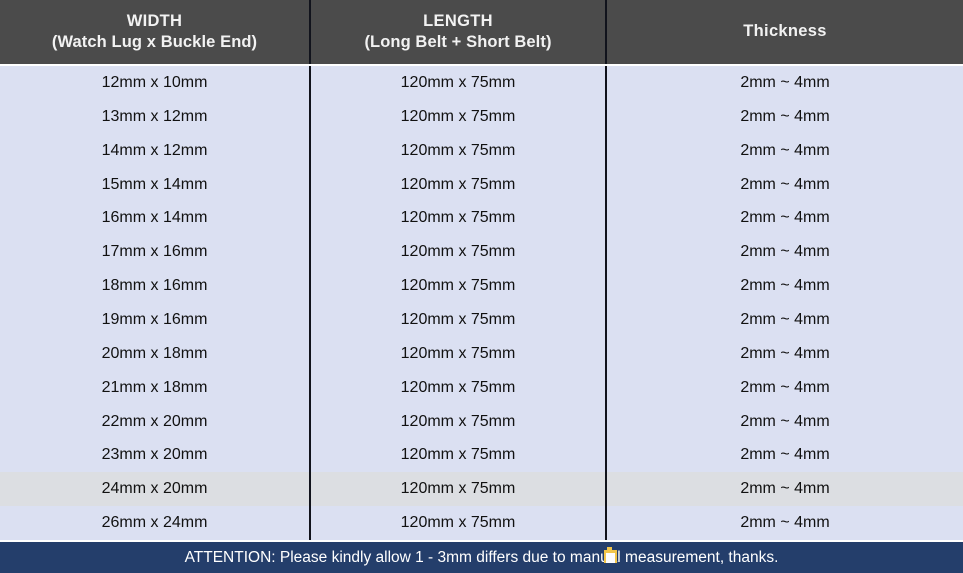 Image resolution: width=963 pixels, height=573 pixels. Describe the element at coordinates (154, 286) in the screenshot. I see `cell-width: 18mm x 16mm` at that location.